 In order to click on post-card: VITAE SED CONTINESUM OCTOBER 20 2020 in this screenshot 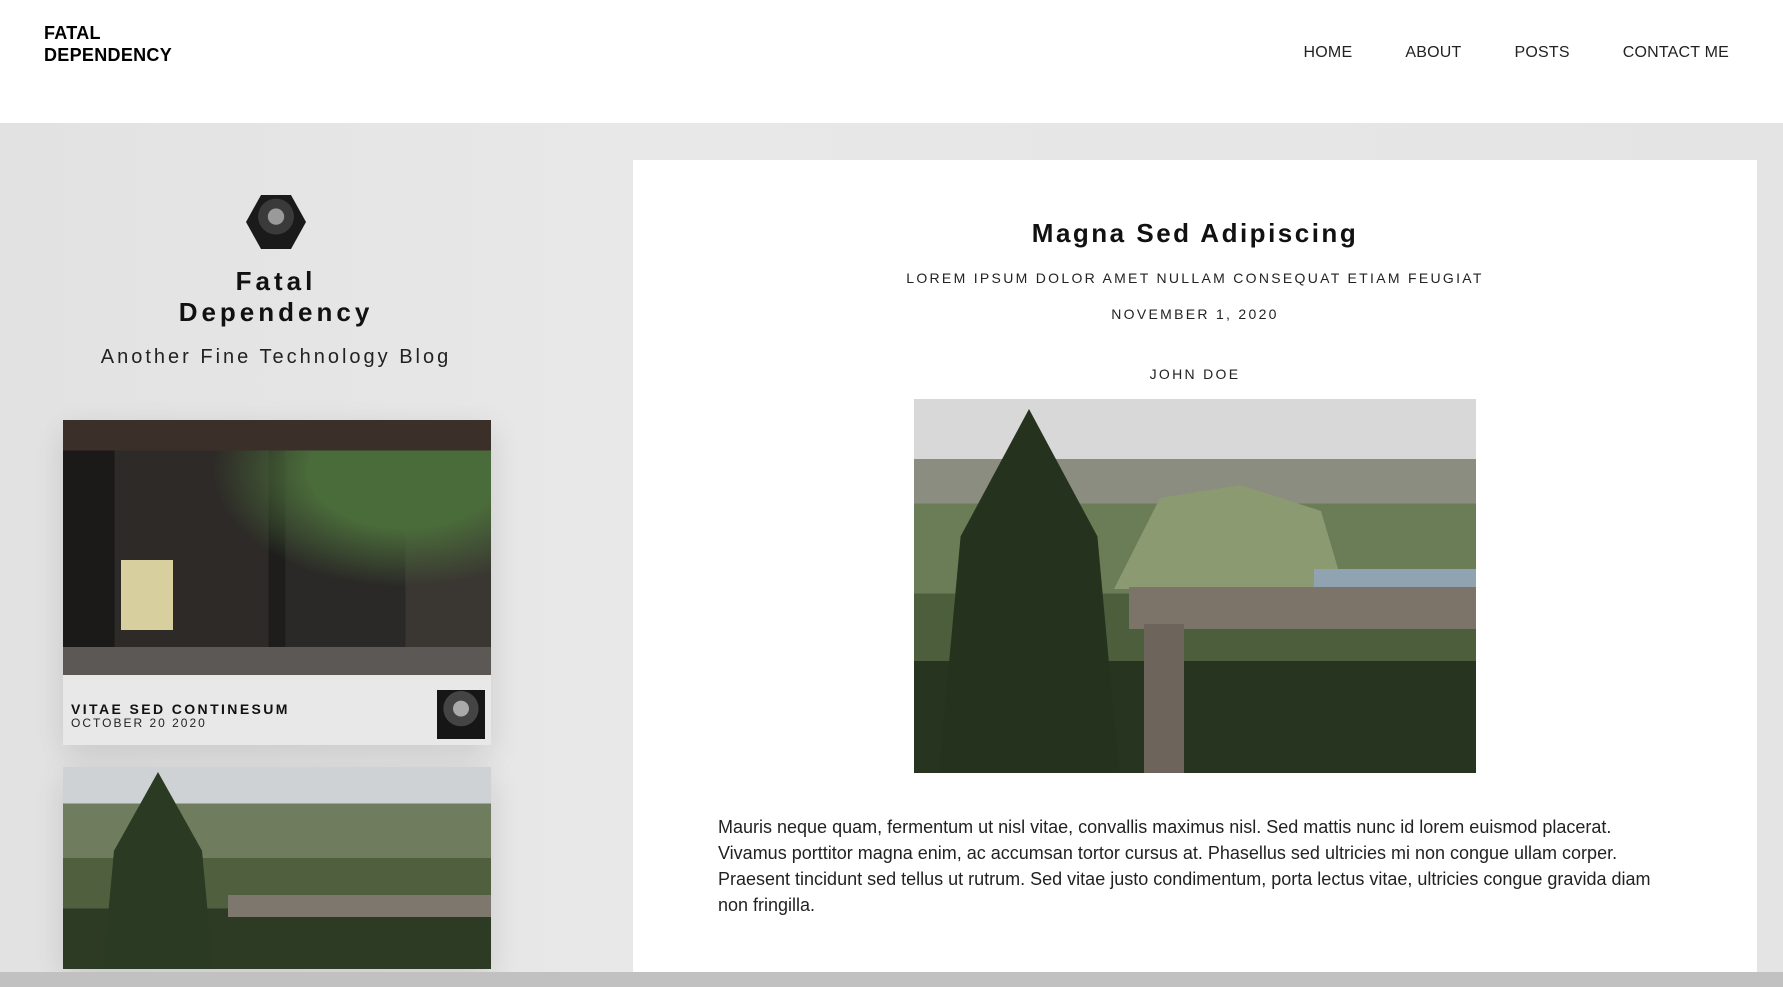, I will do `click(277, 582)`.